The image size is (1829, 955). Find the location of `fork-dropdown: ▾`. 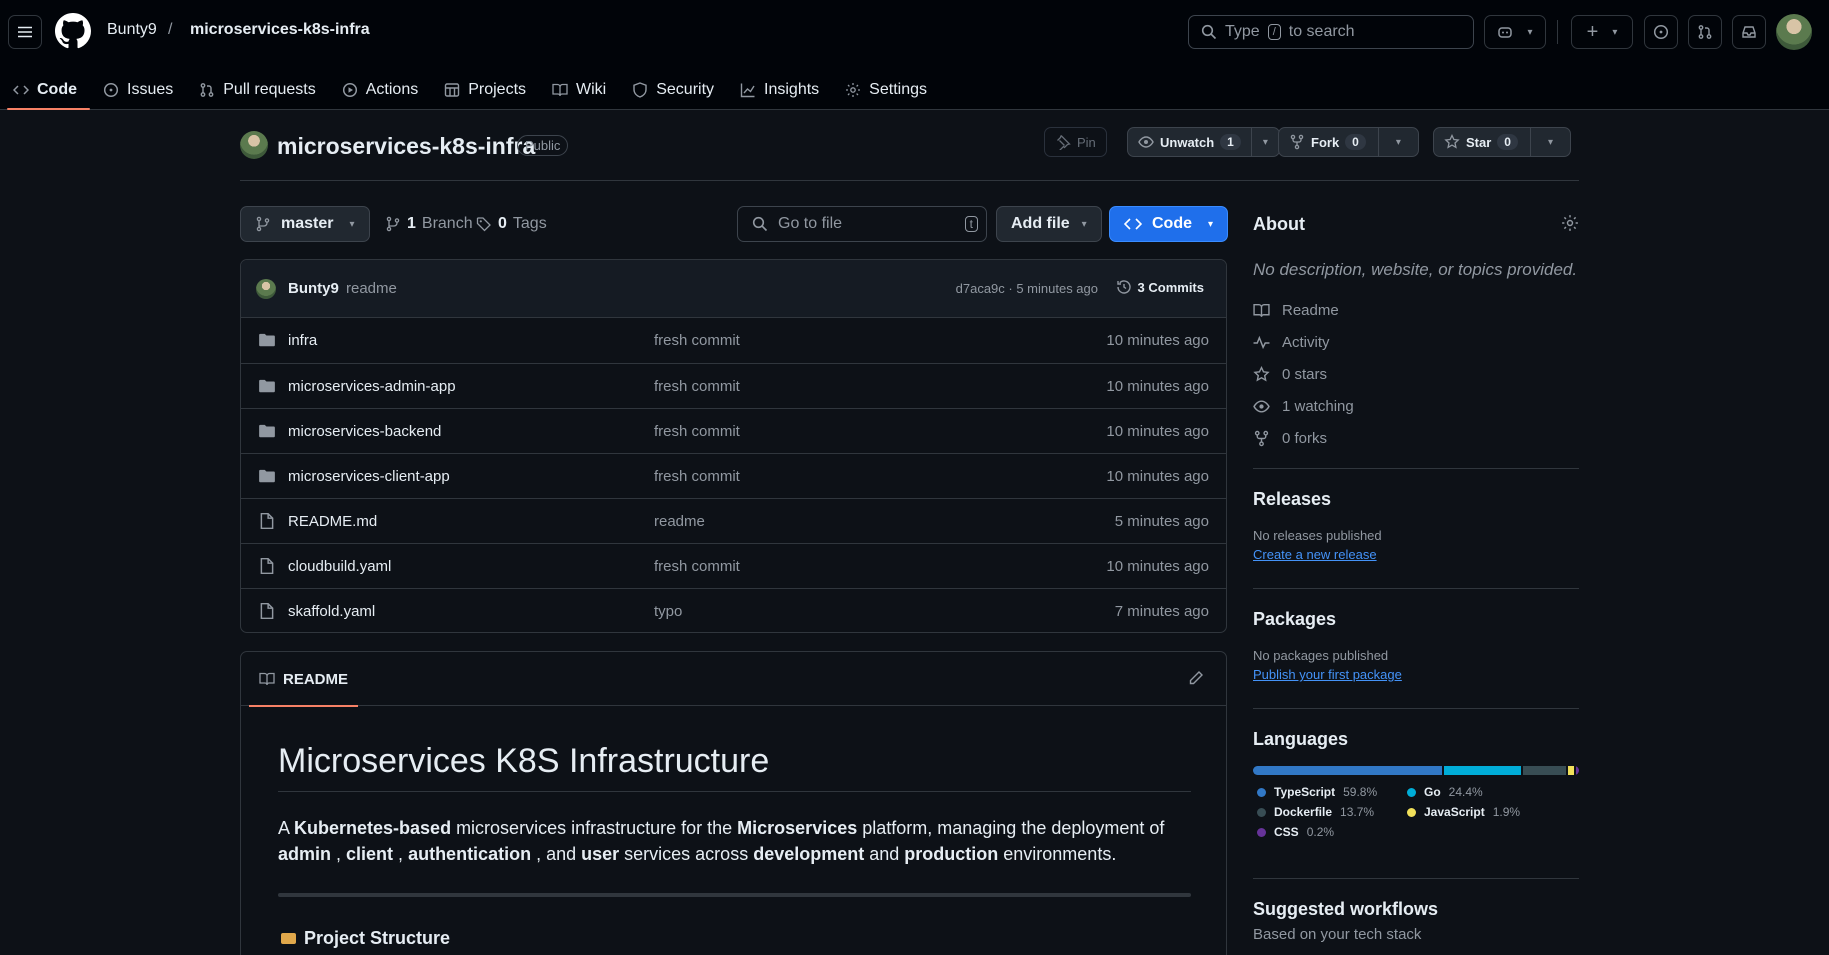

fork-dropdown: ▾ is located at coordinates (1397, 142).